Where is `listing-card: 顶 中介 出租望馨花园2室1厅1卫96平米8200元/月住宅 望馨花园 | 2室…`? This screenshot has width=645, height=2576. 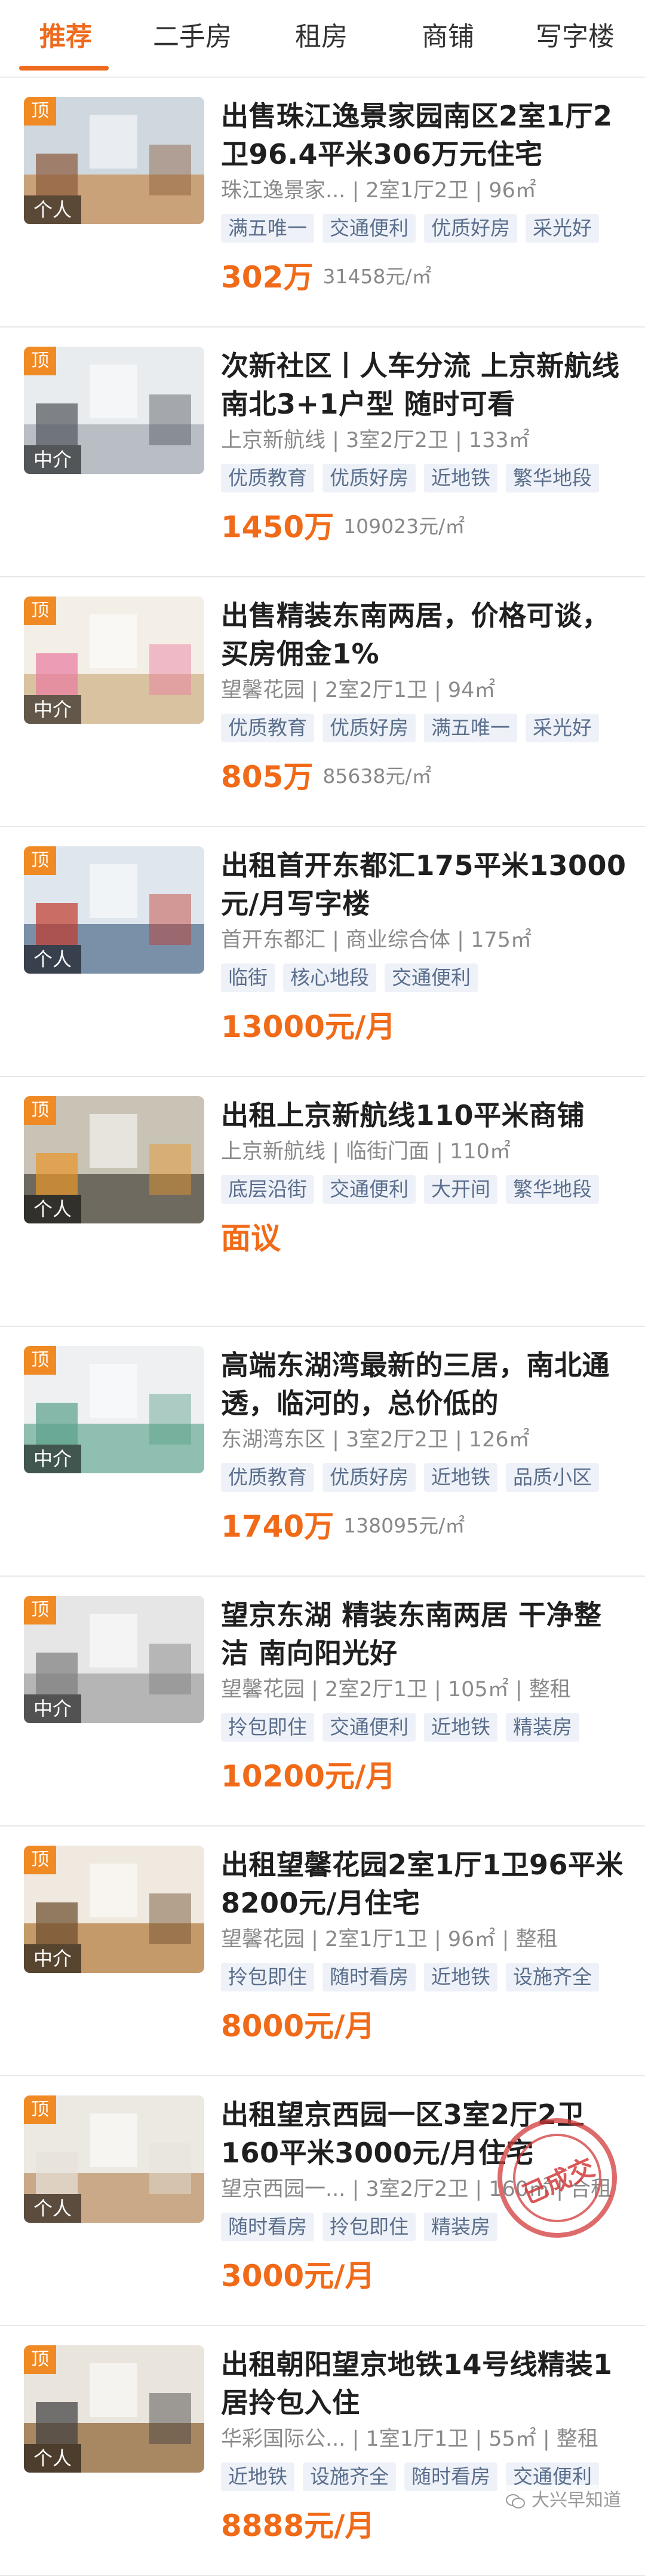
listing-card: 顶 中介 出租望馨花园2室1厅1卫96平米8200元/月住宅 望馨花园 | 2室… is located at coordinates (322, 1951).